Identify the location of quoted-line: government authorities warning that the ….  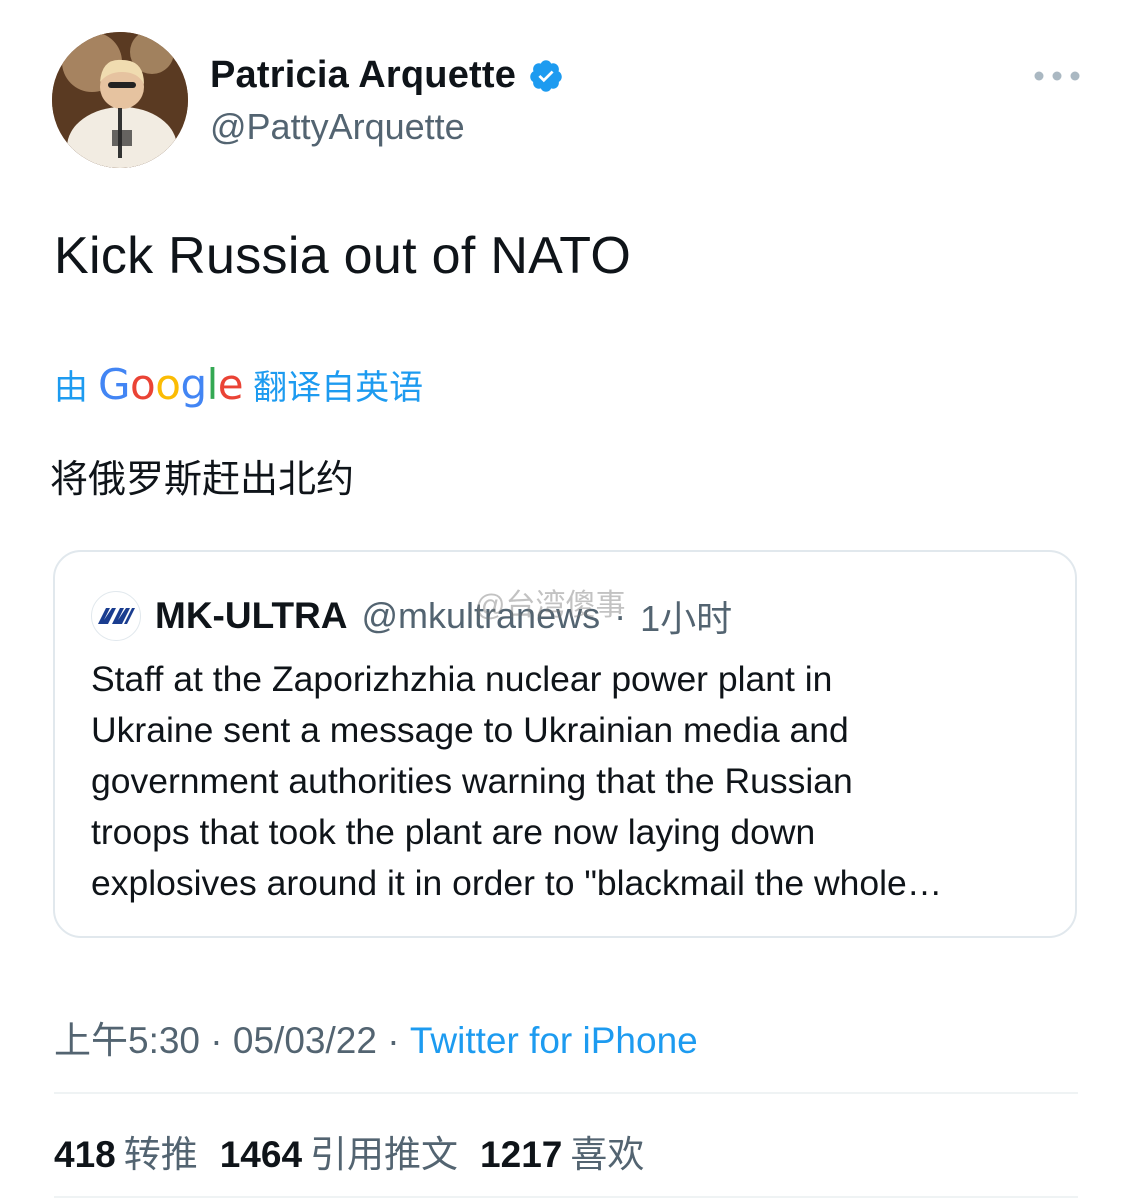
(472, 781).